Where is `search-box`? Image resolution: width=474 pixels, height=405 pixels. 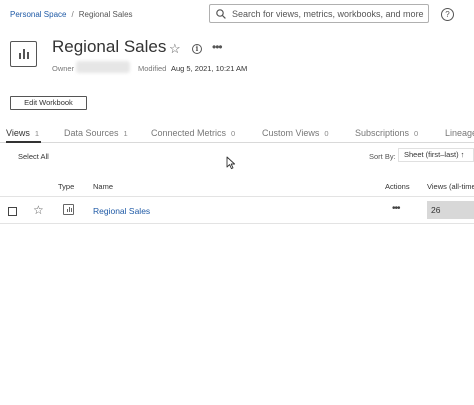 search-box is located at coordinates (319, 13).